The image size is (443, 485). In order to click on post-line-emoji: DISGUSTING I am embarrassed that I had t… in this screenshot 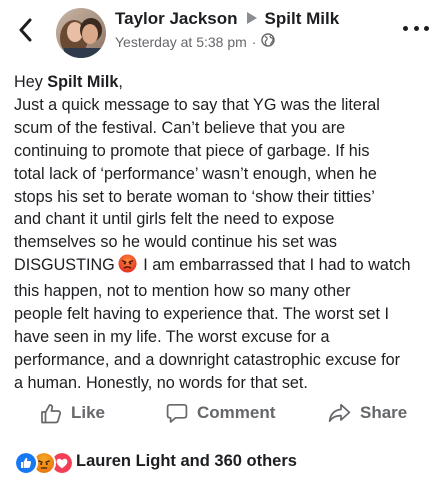, I will do `click(225, 267)`.